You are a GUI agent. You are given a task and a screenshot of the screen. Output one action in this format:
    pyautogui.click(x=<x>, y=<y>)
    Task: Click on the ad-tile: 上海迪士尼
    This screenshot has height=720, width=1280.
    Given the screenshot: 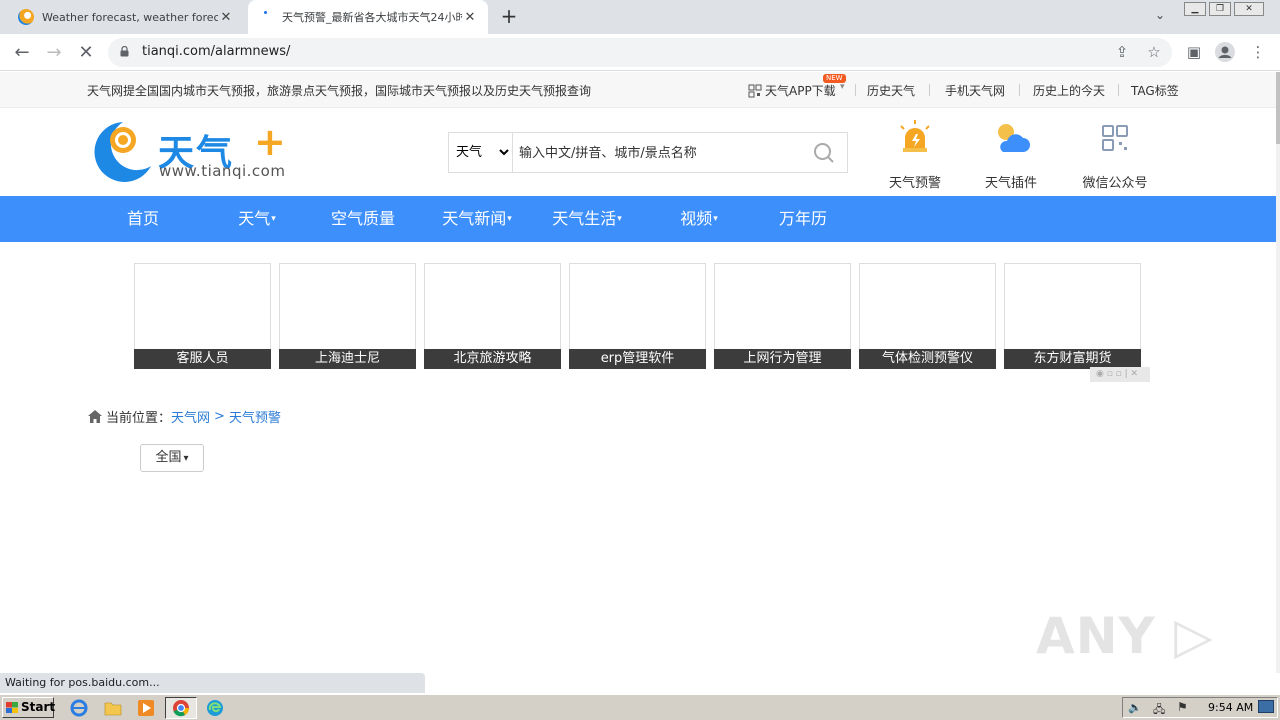 What is the action you would take?
    pyautogui.click(x=347, y=316)
    